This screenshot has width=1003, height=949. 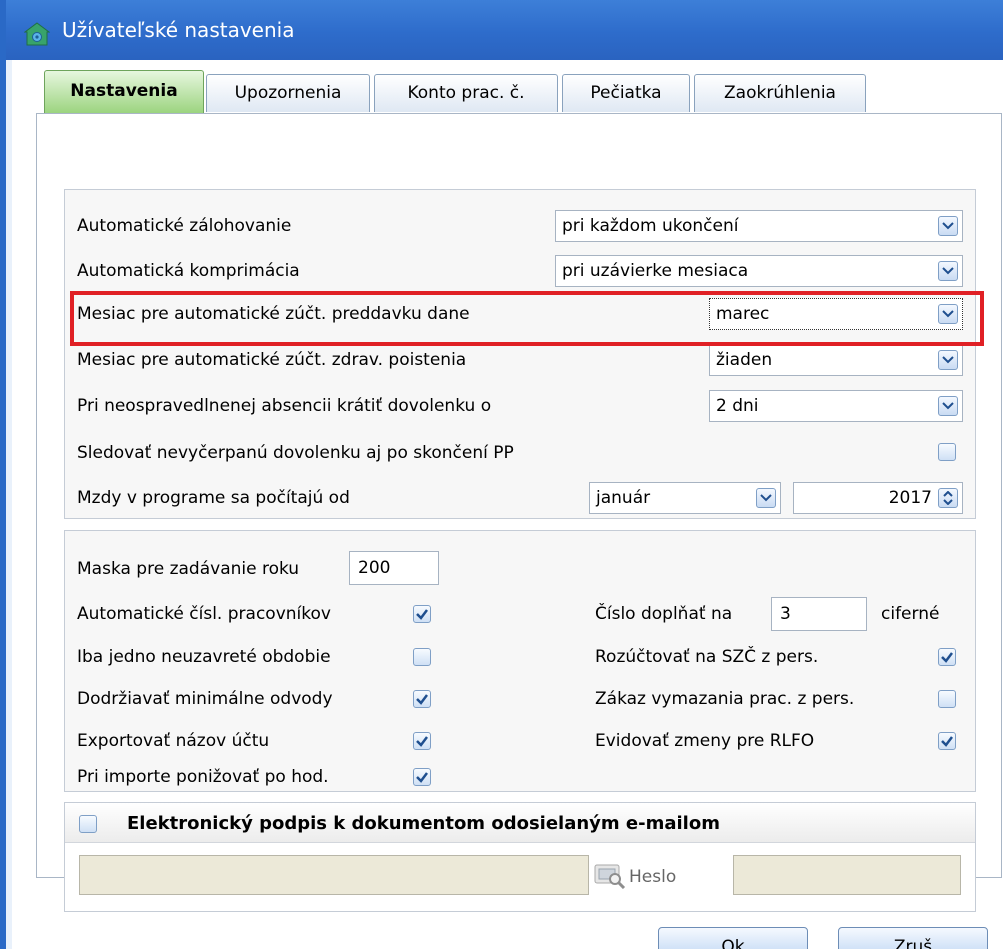 What do you see at coordinates (204, 657) in the screenshot?
I see `one-open-period-label: Iba jedno neuzavreté obdobie` at bounding box center [204, 657].